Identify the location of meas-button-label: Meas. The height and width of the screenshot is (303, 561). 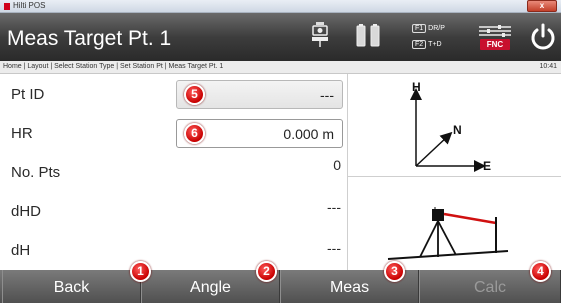
(349, 287).